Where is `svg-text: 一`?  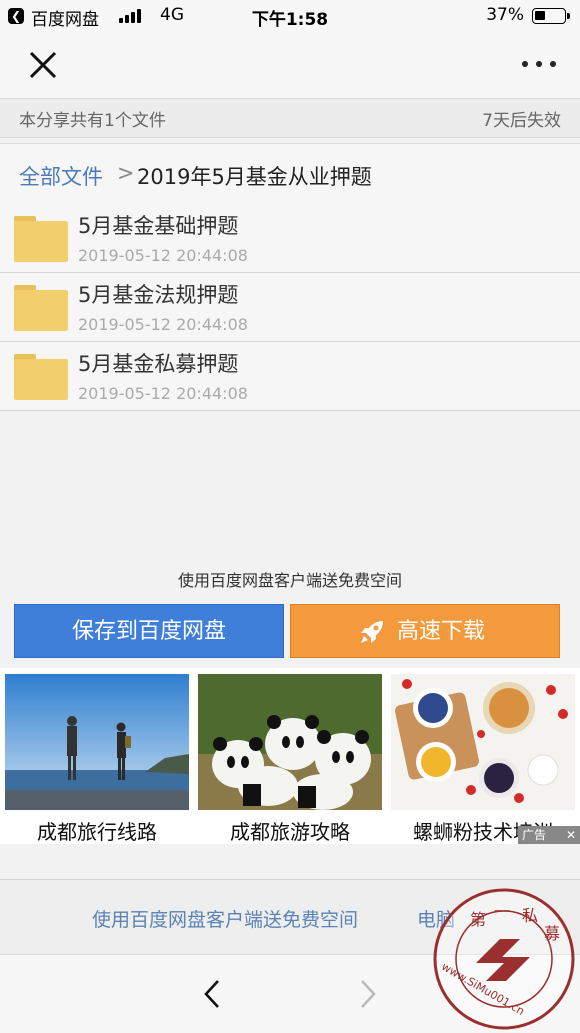 svg-text: 一 is located at coordinates (502, 911).